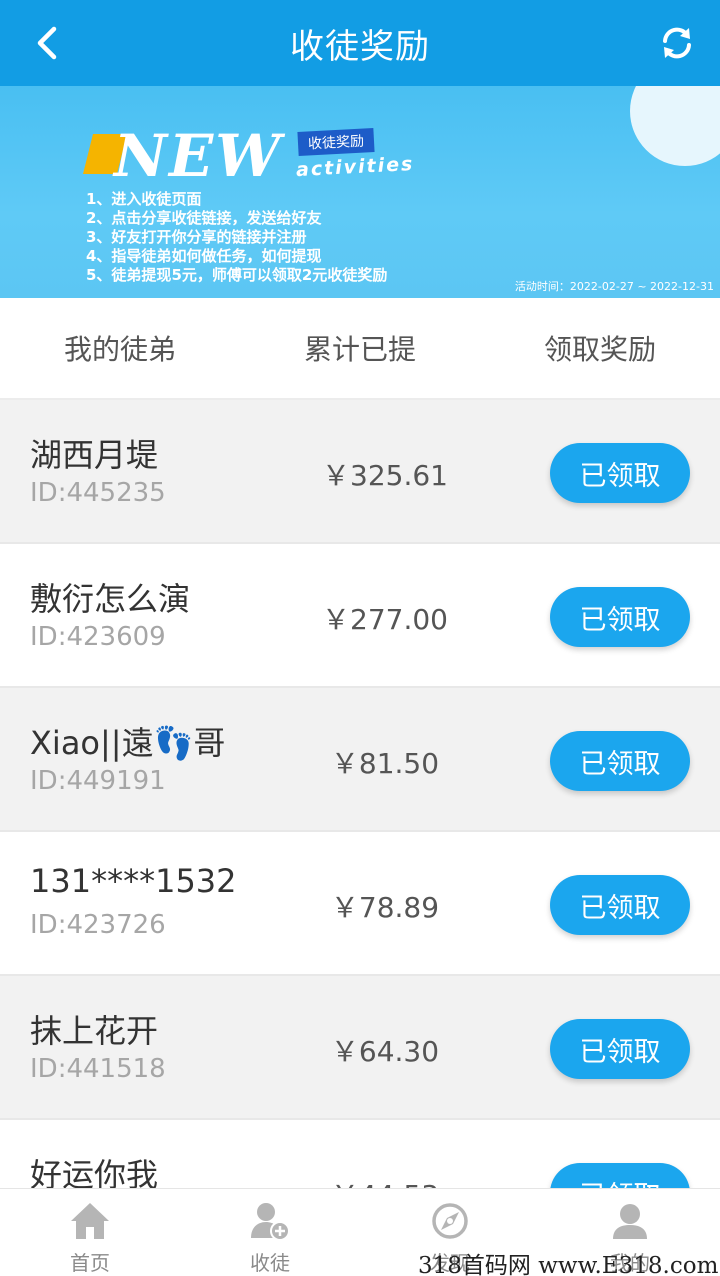 The image size is (720, 1276). I want to click on banner-step: 3、好友打开你分享的链接并注册, so click(196, 237).